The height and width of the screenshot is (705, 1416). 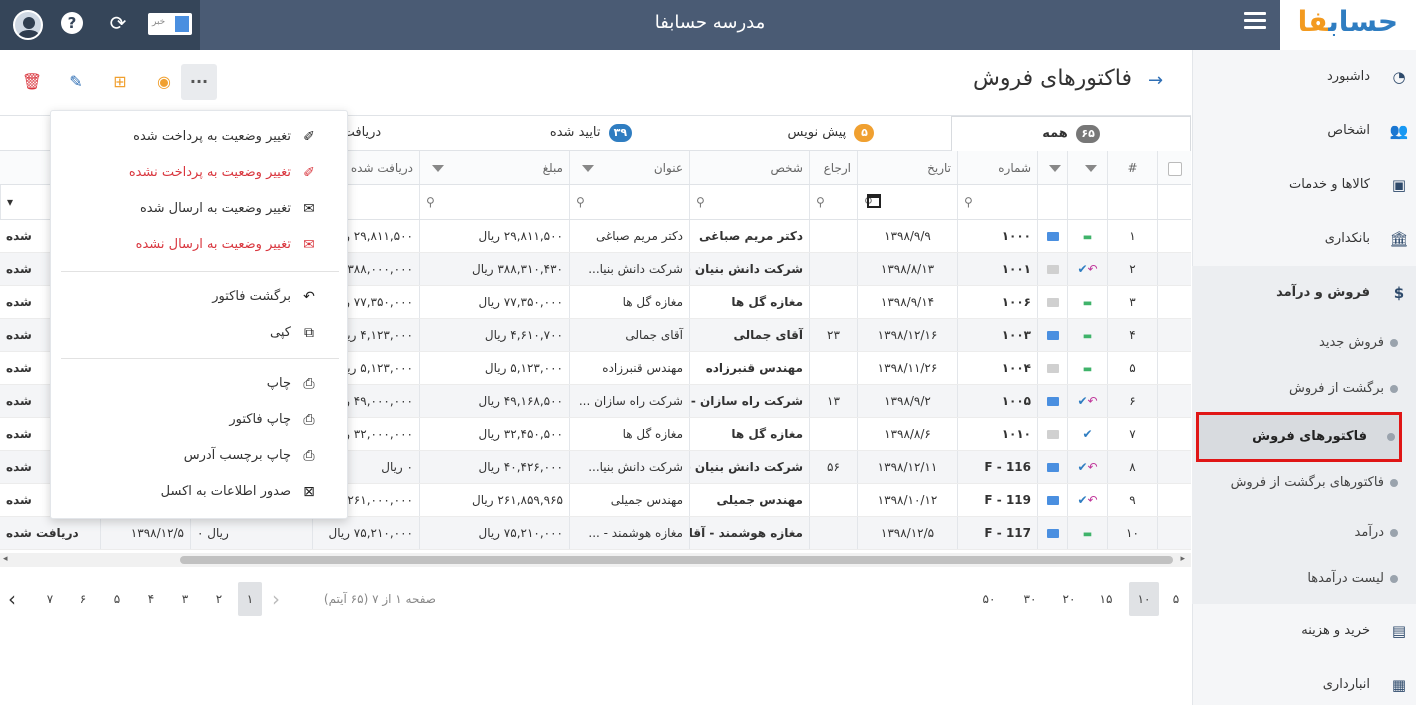 What do you see at coordinates (1007, 500) in the screenshot?
I see `row-number-text: F - 119` at bounding box center [1007, 500].